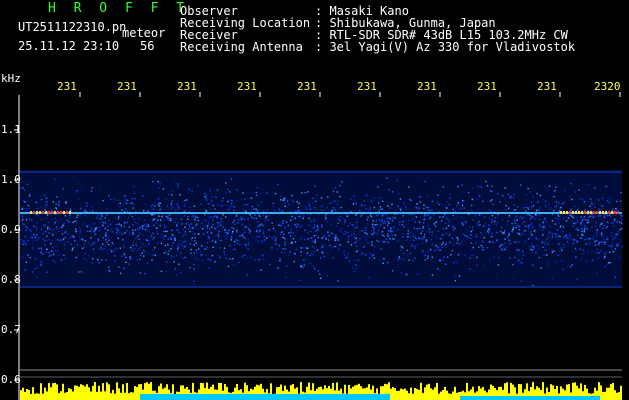 This screenshot has width=629, height=400. Describe the element at coordinates (11, 329) in the screenshot. I see `y-tick: 0.7` at that location.